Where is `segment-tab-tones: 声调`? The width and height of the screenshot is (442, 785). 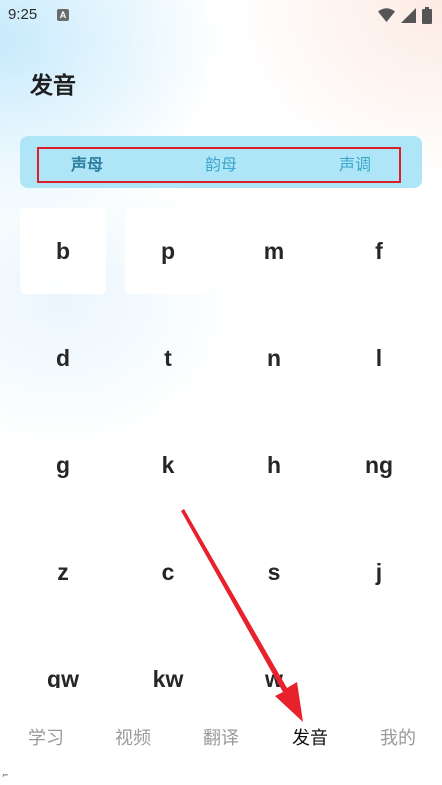
segment-tab-tones: 声调 is located at coordinates (355, 163).